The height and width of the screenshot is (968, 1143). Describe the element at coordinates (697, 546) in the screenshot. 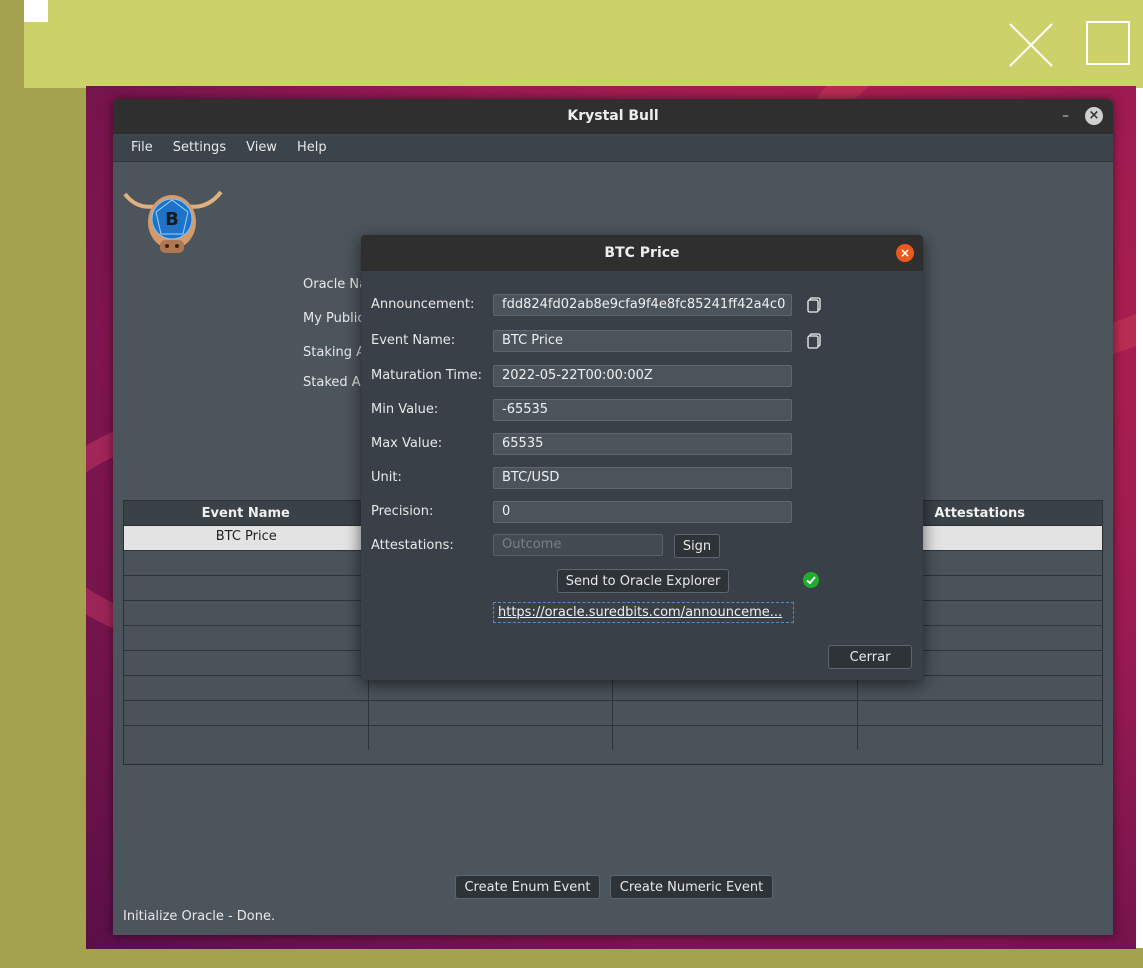

I see `sign-button: Sign` at that location.